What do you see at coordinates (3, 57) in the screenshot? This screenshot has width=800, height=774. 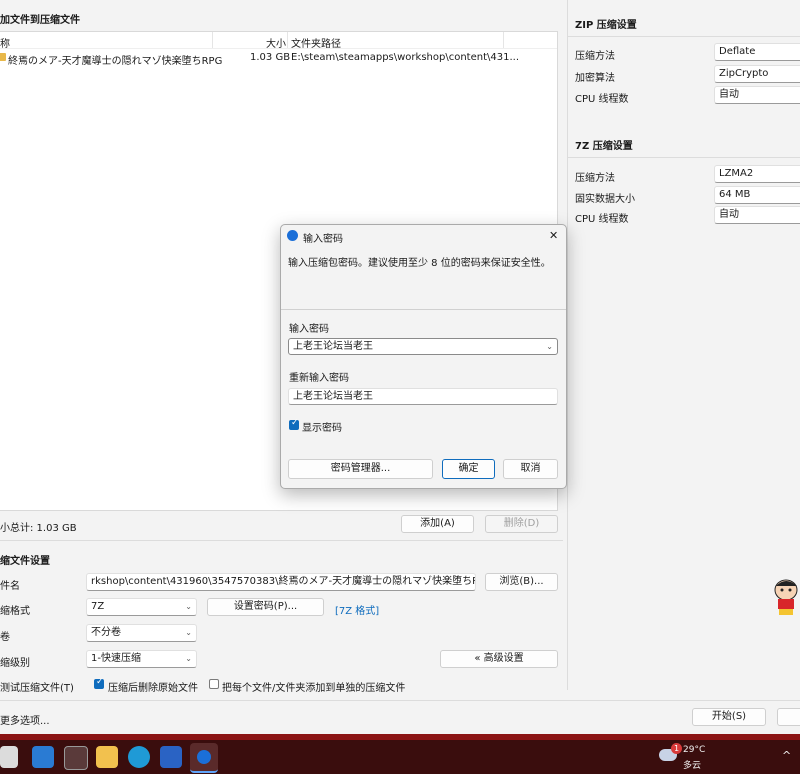 I see `folder-icon` at bounding box center [3, 57].